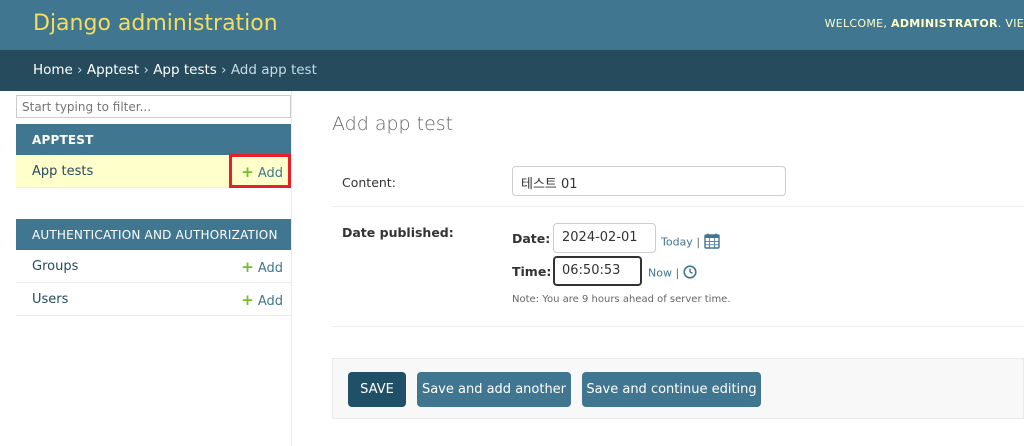 This screenshot has width=1024, height=446. I want to click on sidebar-item-label: Users, so click(50, 299).